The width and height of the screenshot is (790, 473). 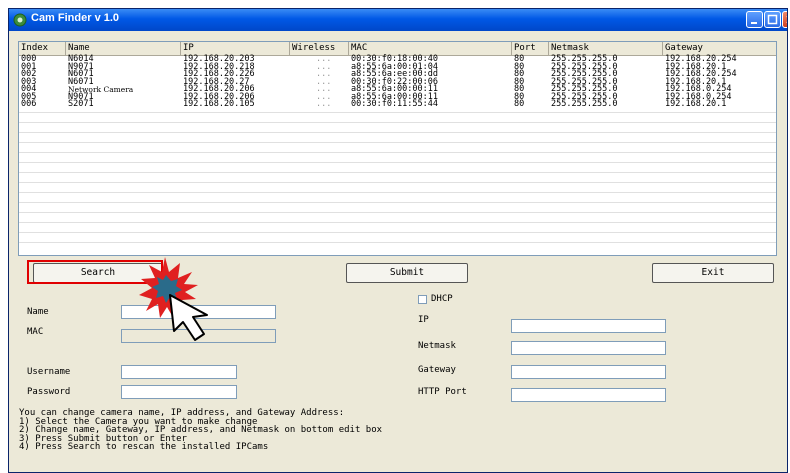 What do you see at coordinates (442, 392) in the screenshot?
I see `http-port-label: HTTP Port` at bounding box center [442, 392].